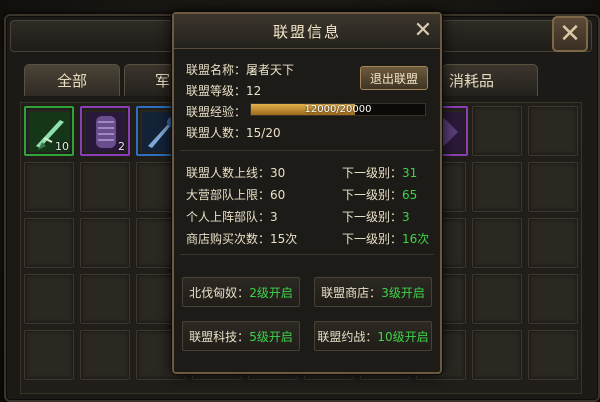 This screenshot has width=600, height=402. I want to click on alliance-xp-label: 联盟经验：, so click(216, 112).